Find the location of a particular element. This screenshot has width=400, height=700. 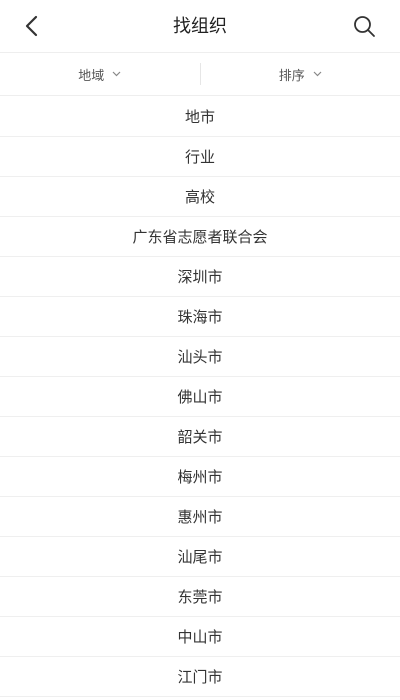

filter-sort-label: 排序 is located at coordinates (291, 76).